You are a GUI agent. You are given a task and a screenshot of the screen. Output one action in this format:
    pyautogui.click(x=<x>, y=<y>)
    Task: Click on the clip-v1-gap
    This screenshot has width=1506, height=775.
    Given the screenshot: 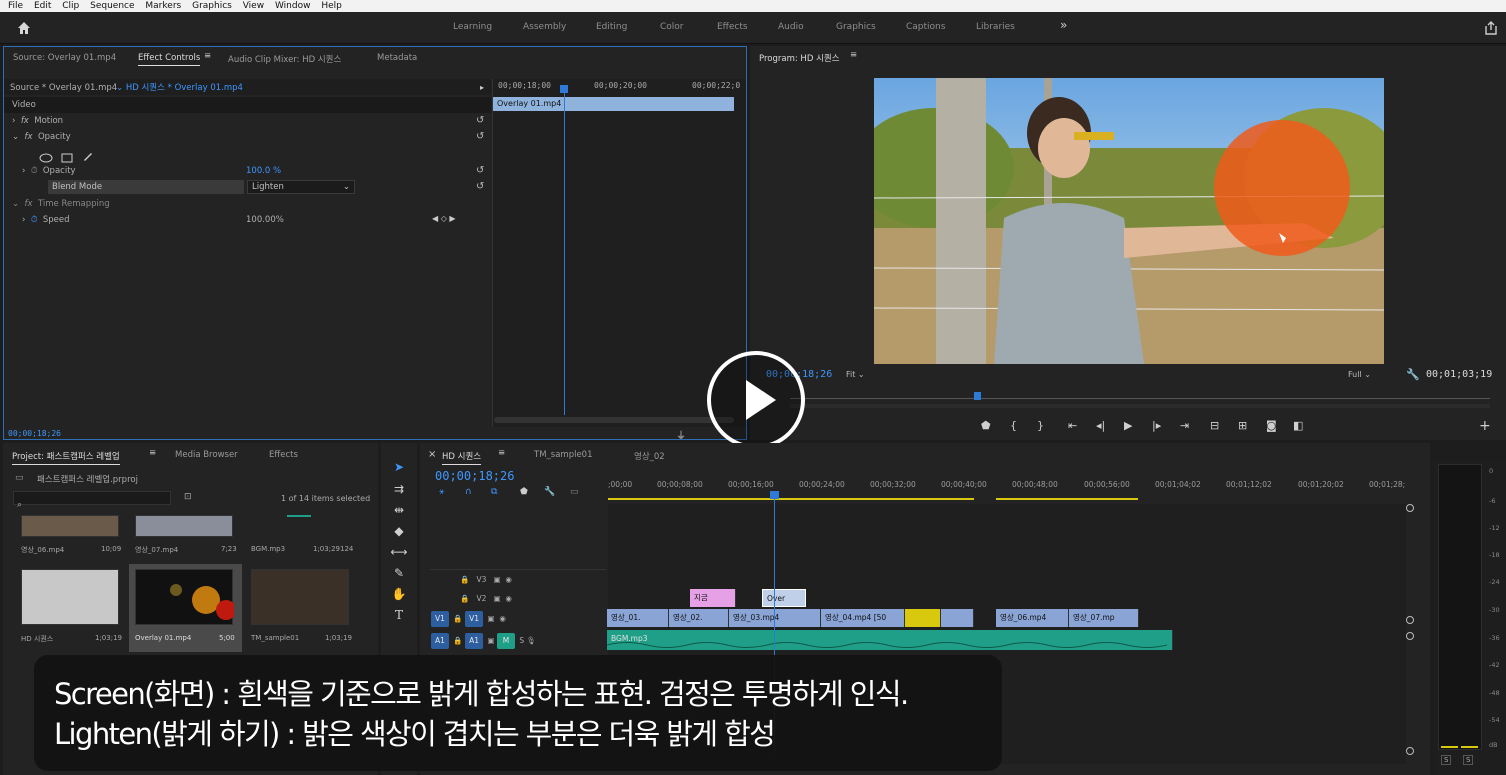 What is the action you would take?
    pyautogui.click(x=957, y=618)
    